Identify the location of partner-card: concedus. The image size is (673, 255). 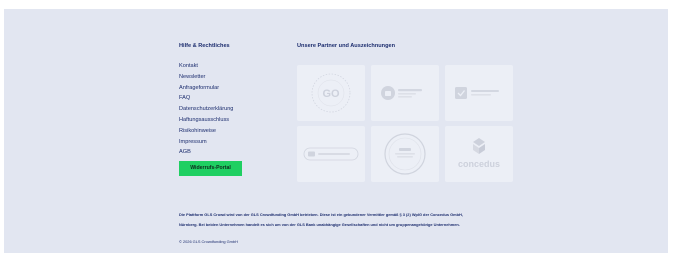
(479, 154).